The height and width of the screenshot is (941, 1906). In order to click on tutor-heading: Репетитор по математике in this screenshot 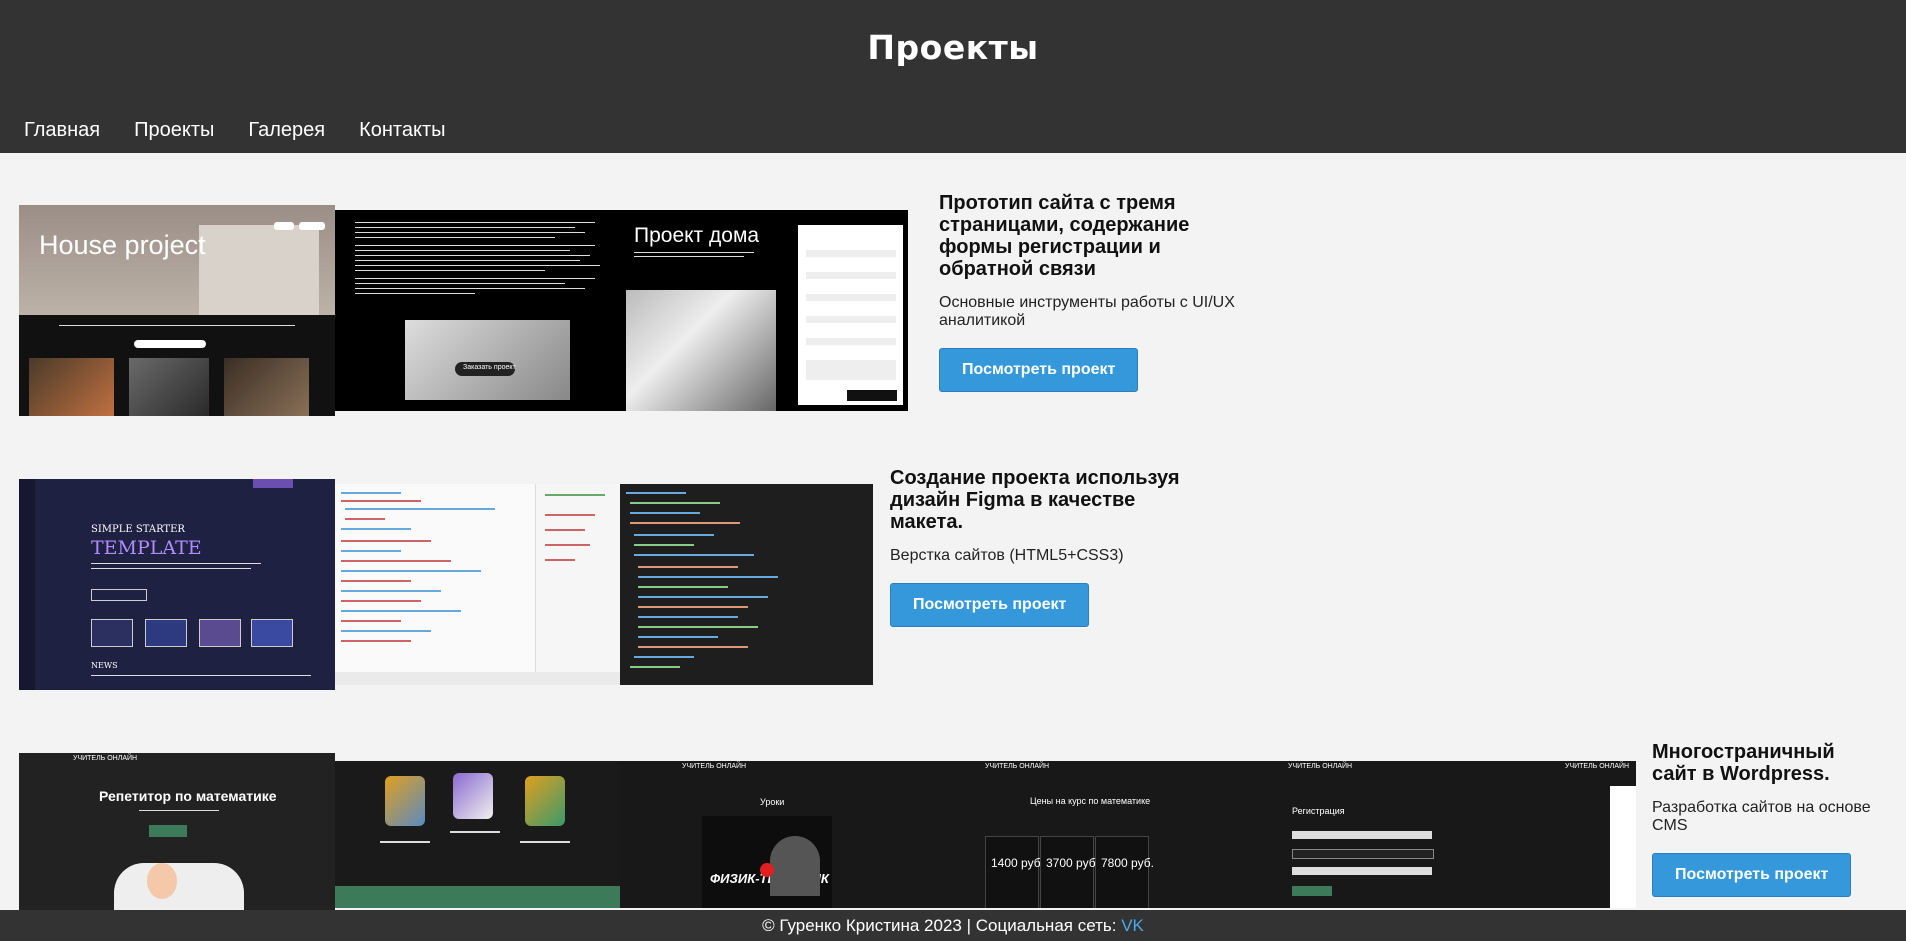, I will do `click(188, 796)`.